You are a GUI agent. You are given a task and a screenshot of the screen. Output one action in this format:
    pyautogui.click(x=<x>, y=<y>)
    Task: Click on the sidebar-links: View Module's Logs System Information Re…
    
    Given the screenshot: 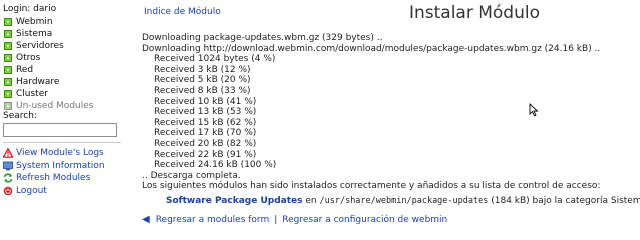 What is the action you would take?
    pyautogui.click(x=53, y=172)
    